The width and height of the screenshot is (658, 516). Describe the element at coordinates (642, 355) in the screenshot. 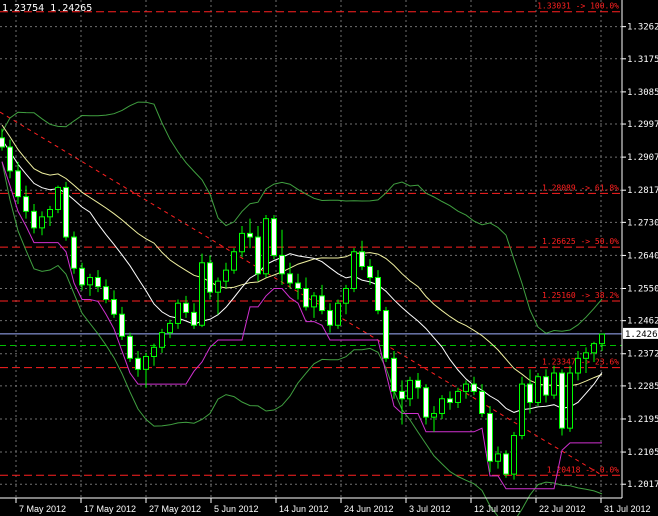

I see `price-tick-label: 1.23725` at that location.